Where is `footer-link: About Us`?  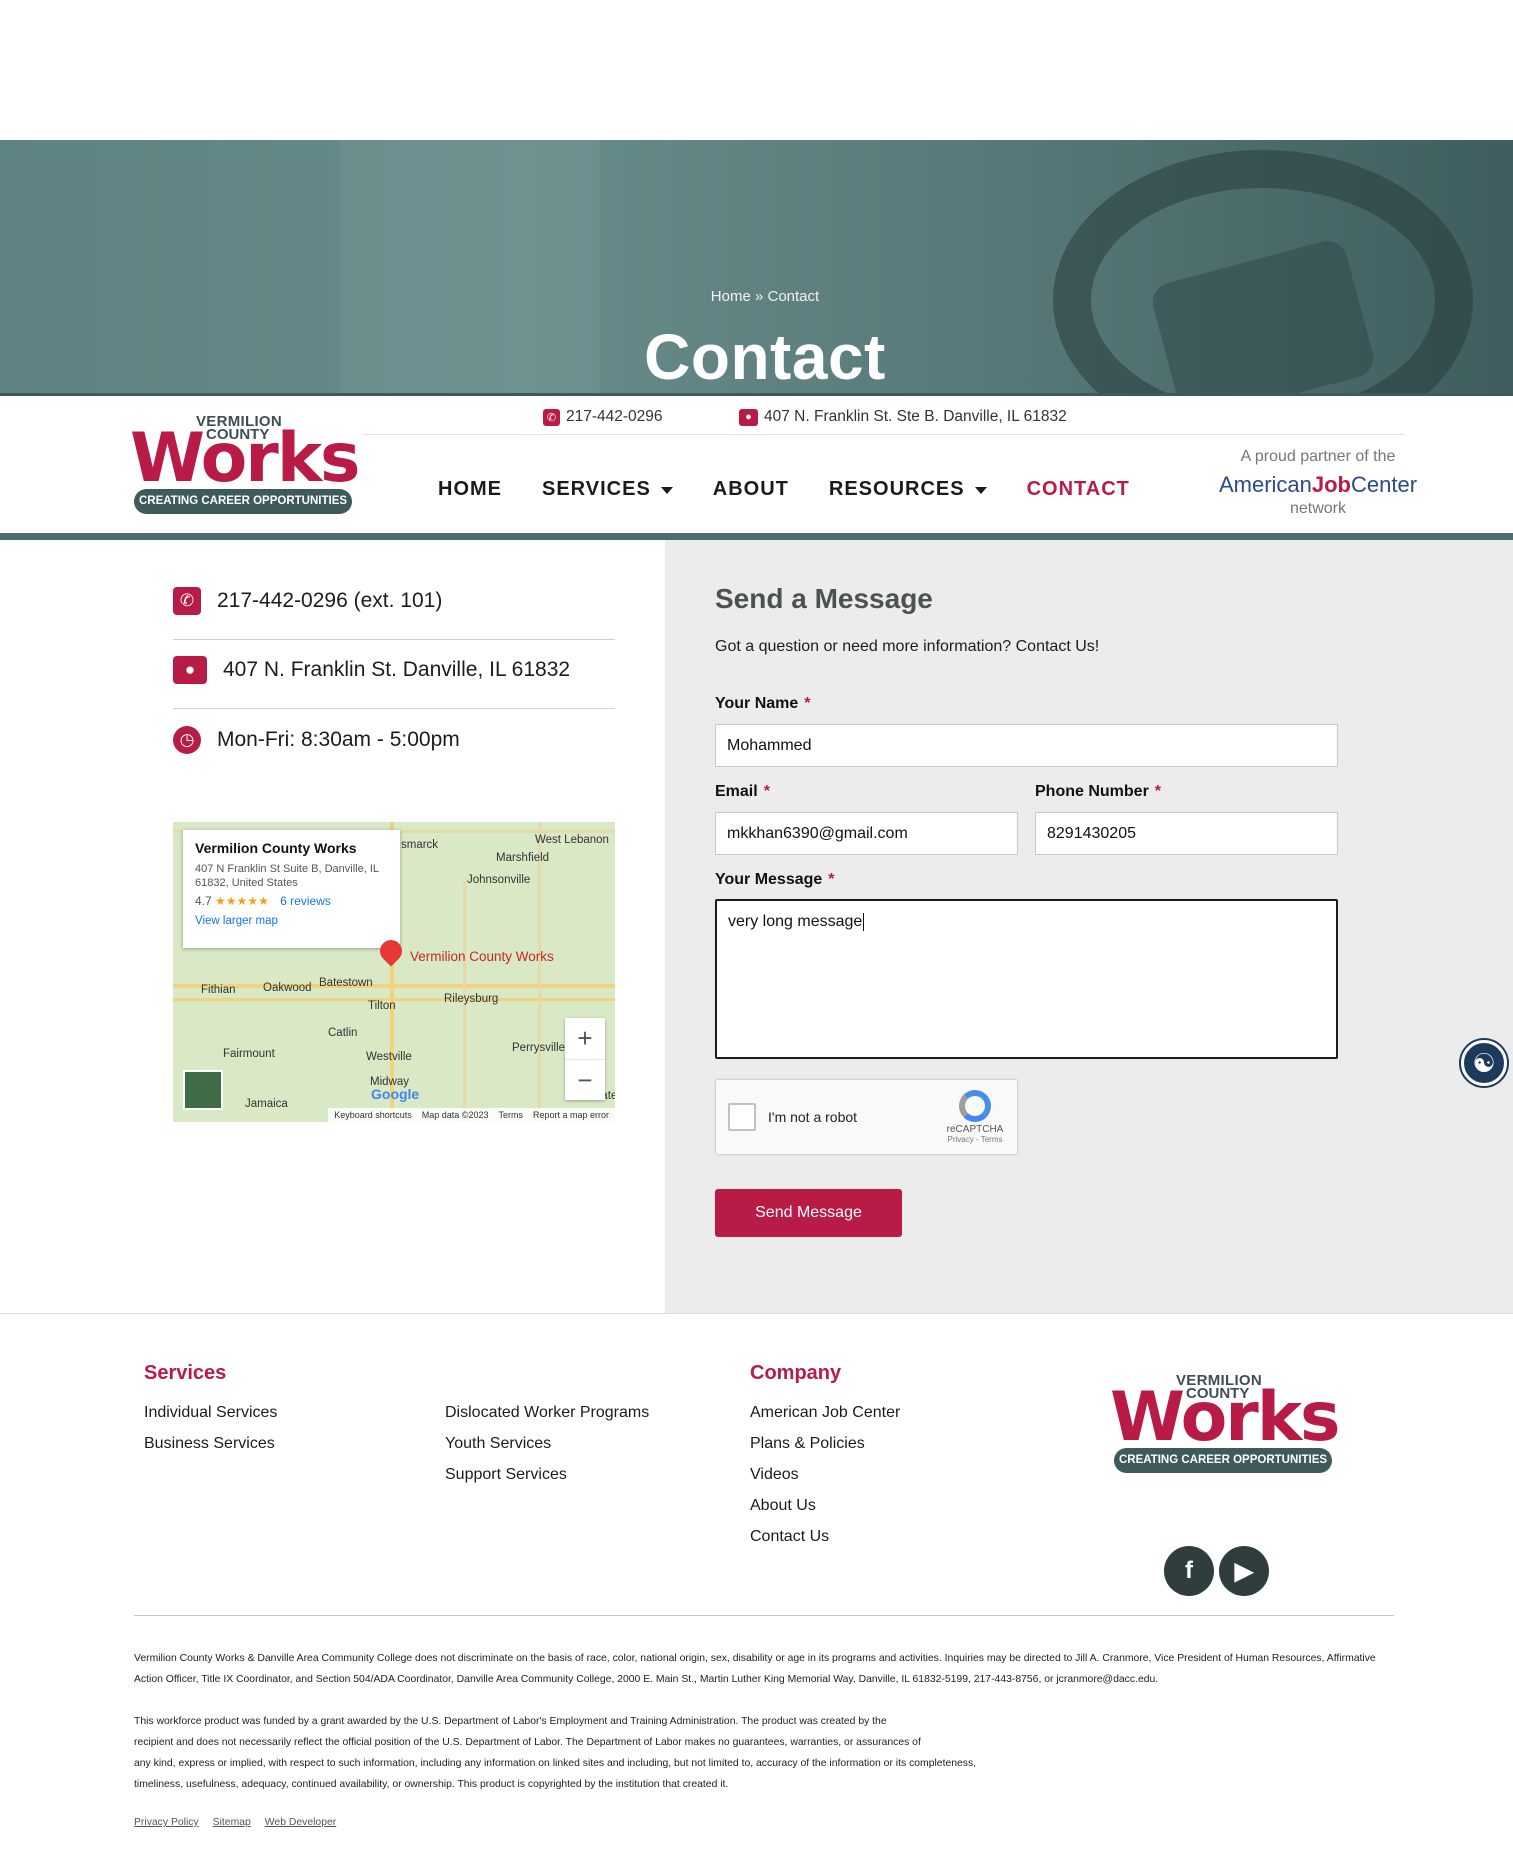 footer-link: About Us is located at coordinates (783, 1506).